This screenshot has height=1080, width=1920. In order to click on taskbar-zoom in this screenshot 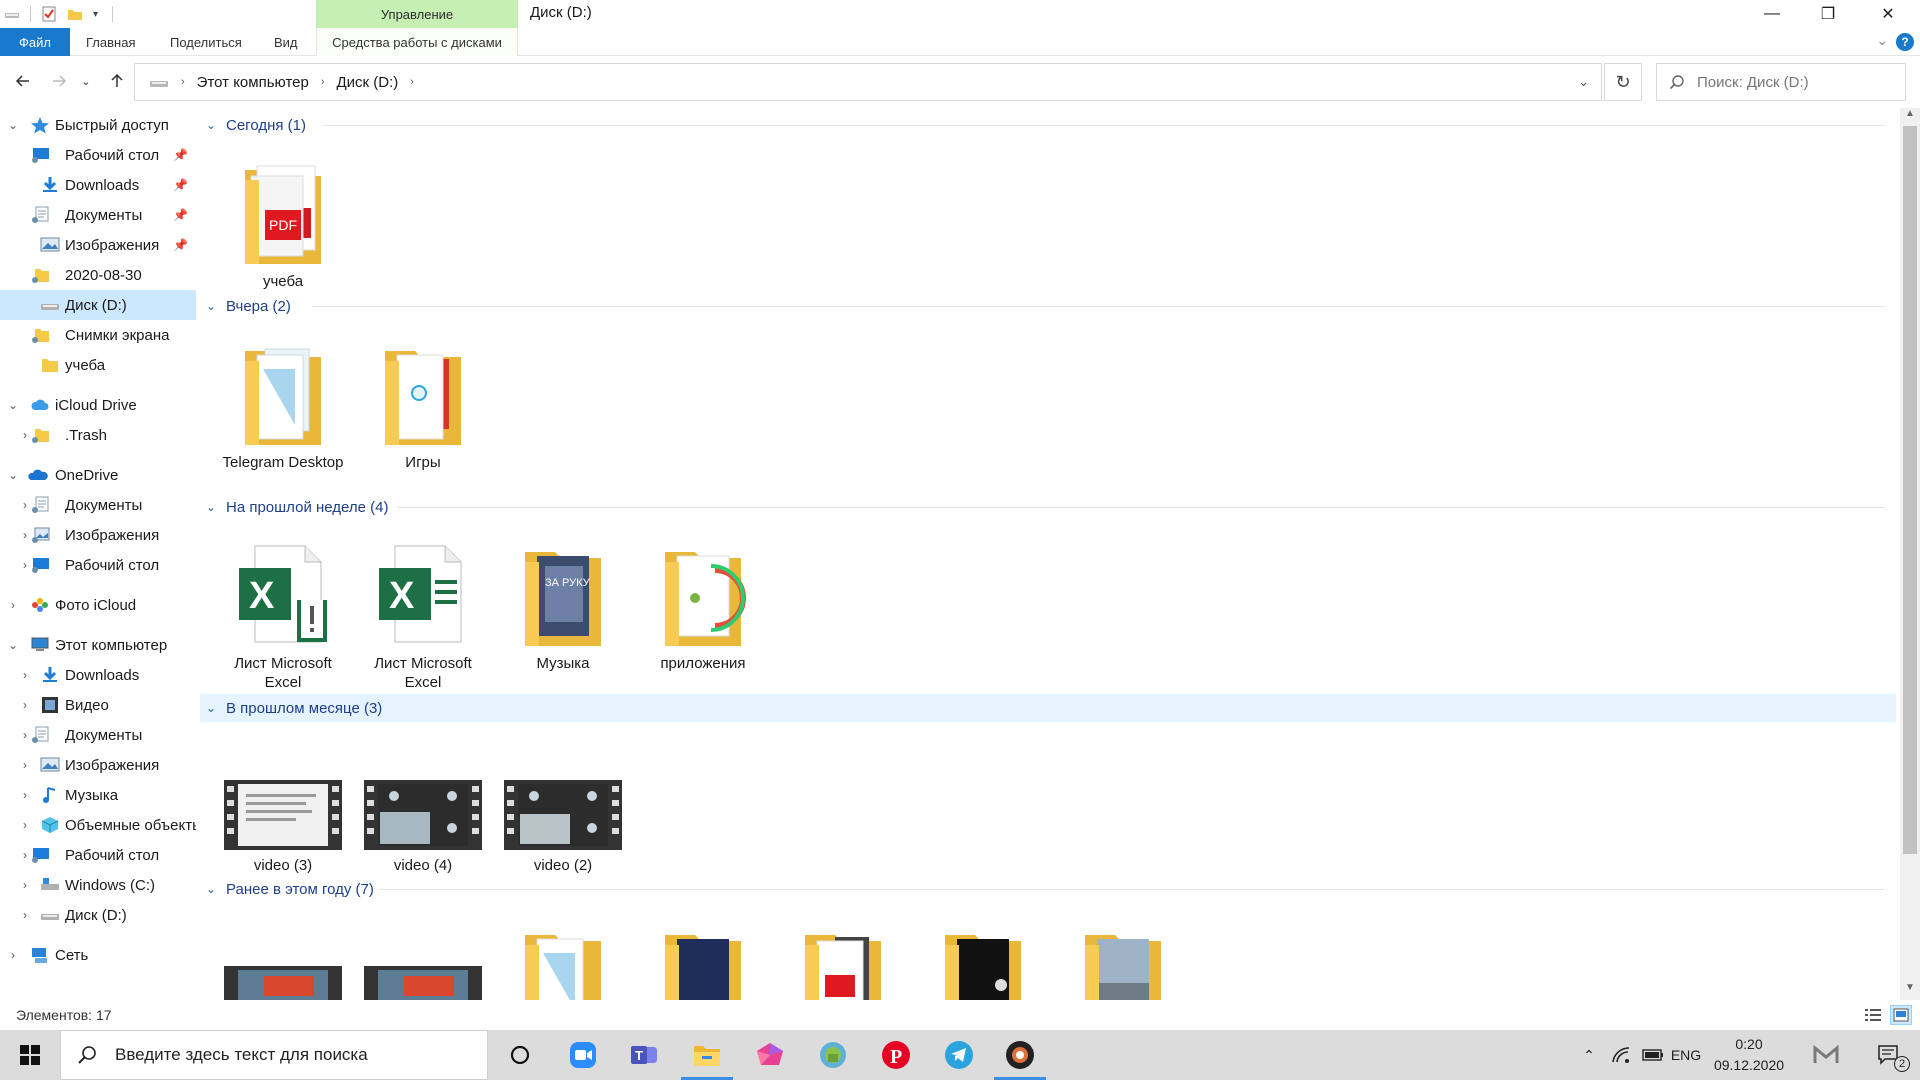, I will do `click(583, 1055)`.